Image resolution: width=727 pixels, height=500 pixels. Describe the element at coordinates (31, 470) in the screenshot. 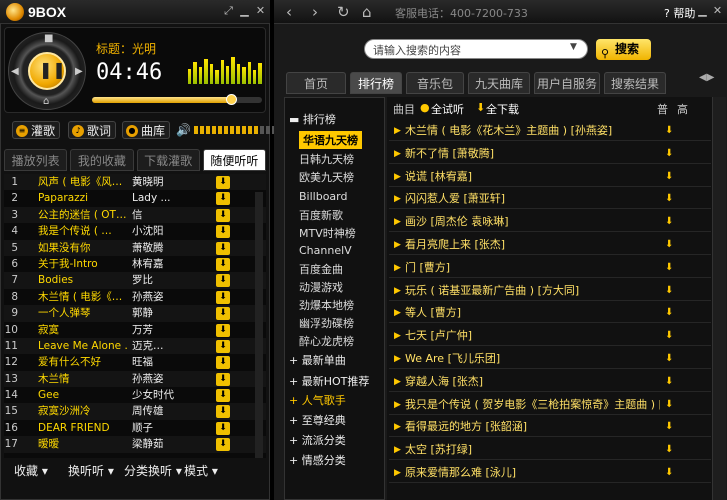

I see `collect-menu: 收藏 ▾` at that location.